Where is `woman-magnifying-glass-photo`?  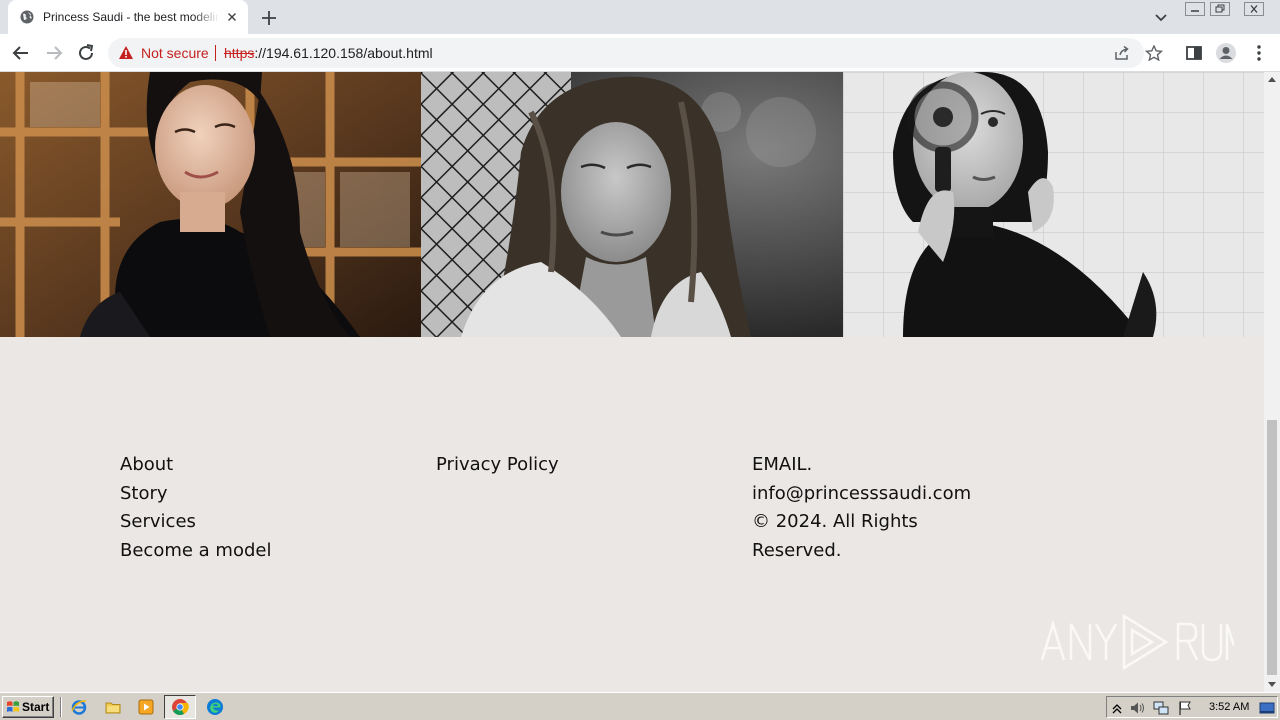 woman-magnifying-glass-photo is located at coordinates (1053, 204).